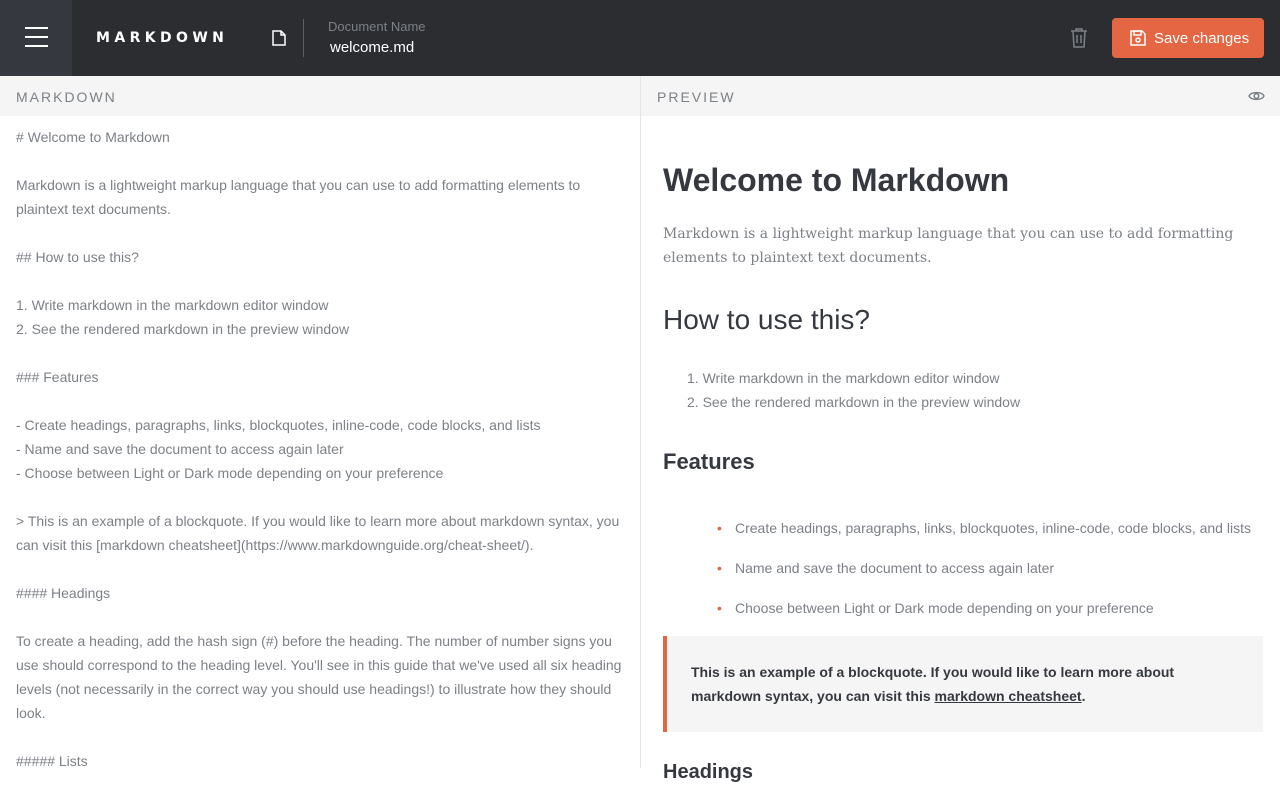 The width and height of the screenshot is (1280, 786). What do you see at coordinates (93, 137) in the screenshot?
I see `editor-line: # Welcome to Markdown` at bounding box center [93, 137].